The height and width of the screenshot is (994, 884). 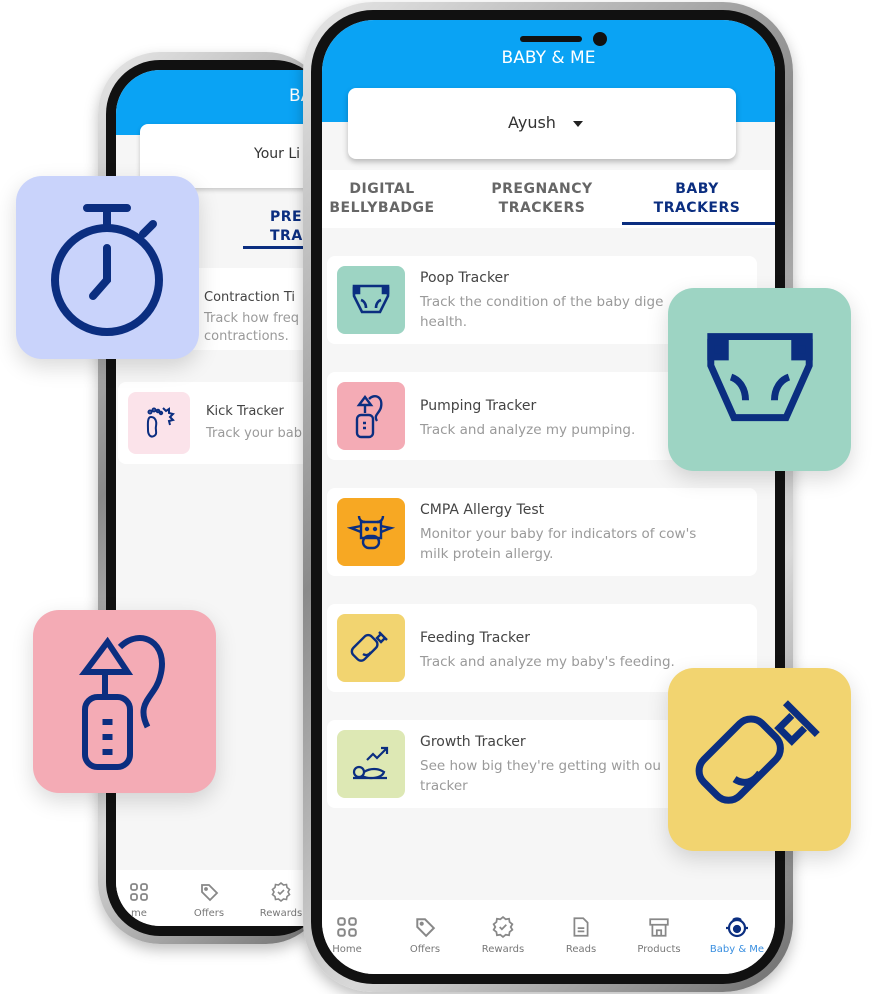 I want to click on selector-label: Your Li, so click(x=277, y=154).